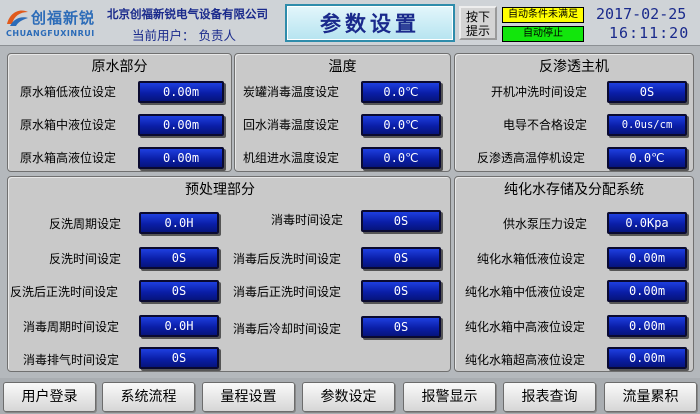 The width and height of the screenshot is (700, 414). Describe the element at coordinates (68, 158) in the screenshot. I see `raw-high-level-label: 原水箱高液位设定` at that location.